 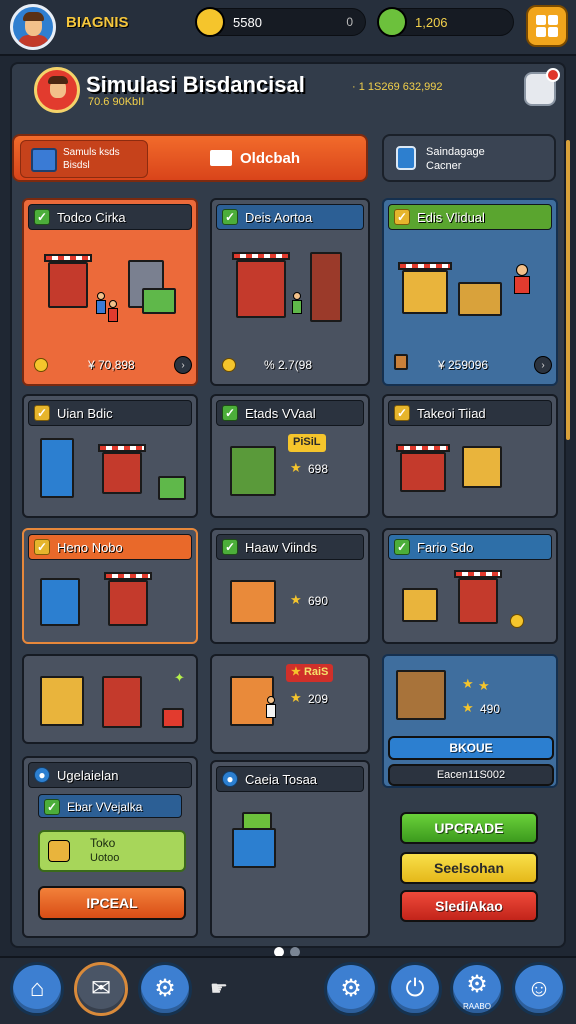 I want to click on gear-button: ⚙, so click(x=351, y=989).